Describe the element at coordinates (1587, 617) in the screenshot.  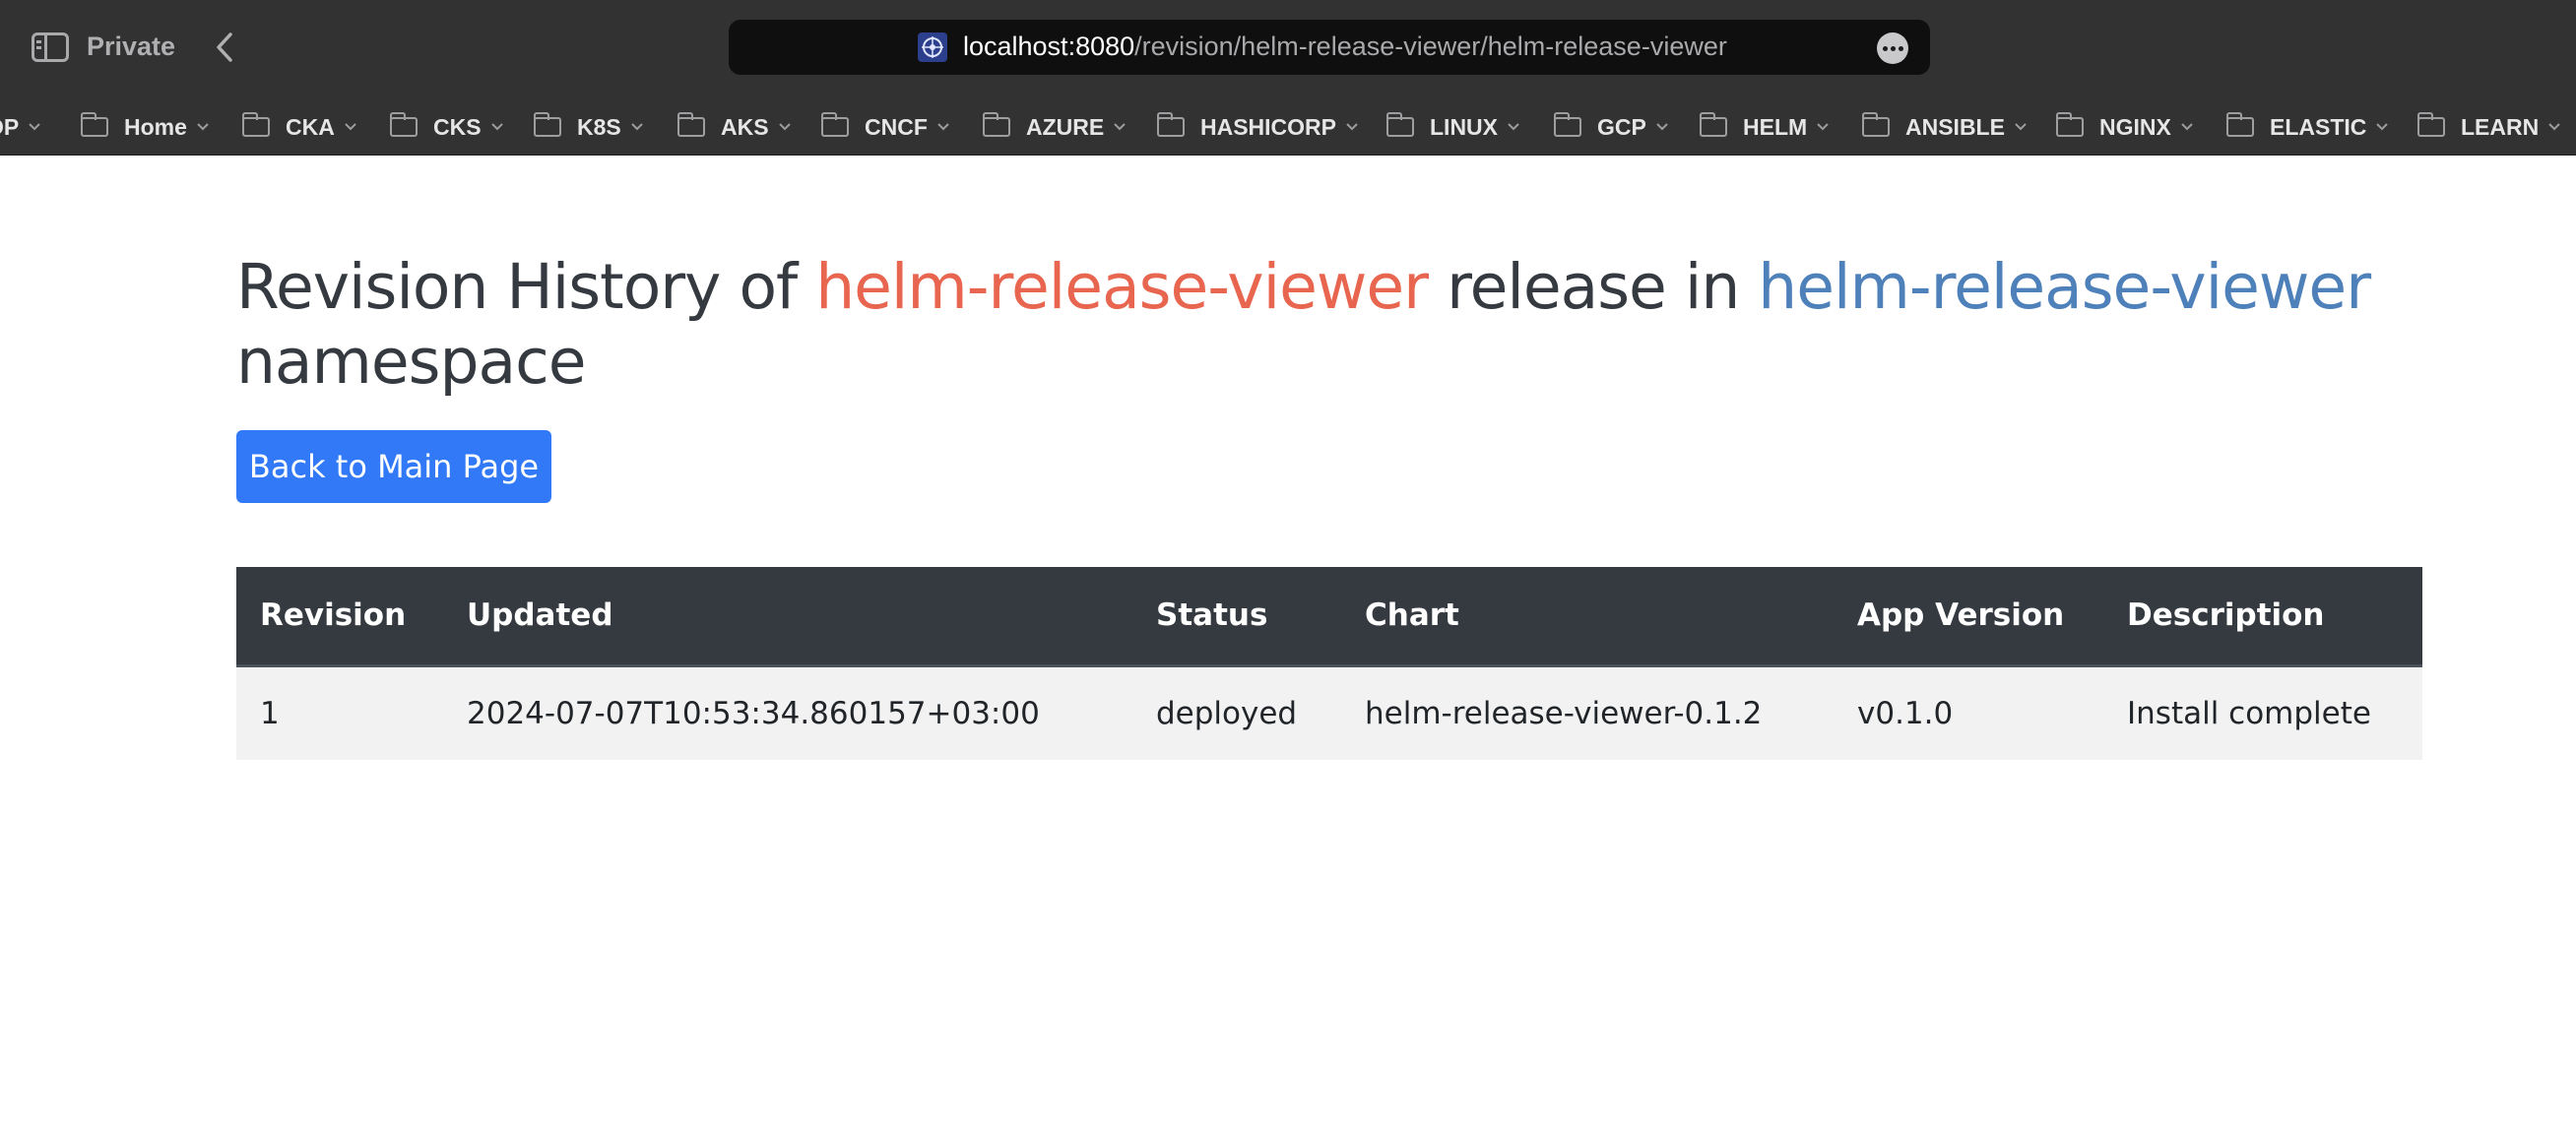
I see `header-chart: Chart` at that location.